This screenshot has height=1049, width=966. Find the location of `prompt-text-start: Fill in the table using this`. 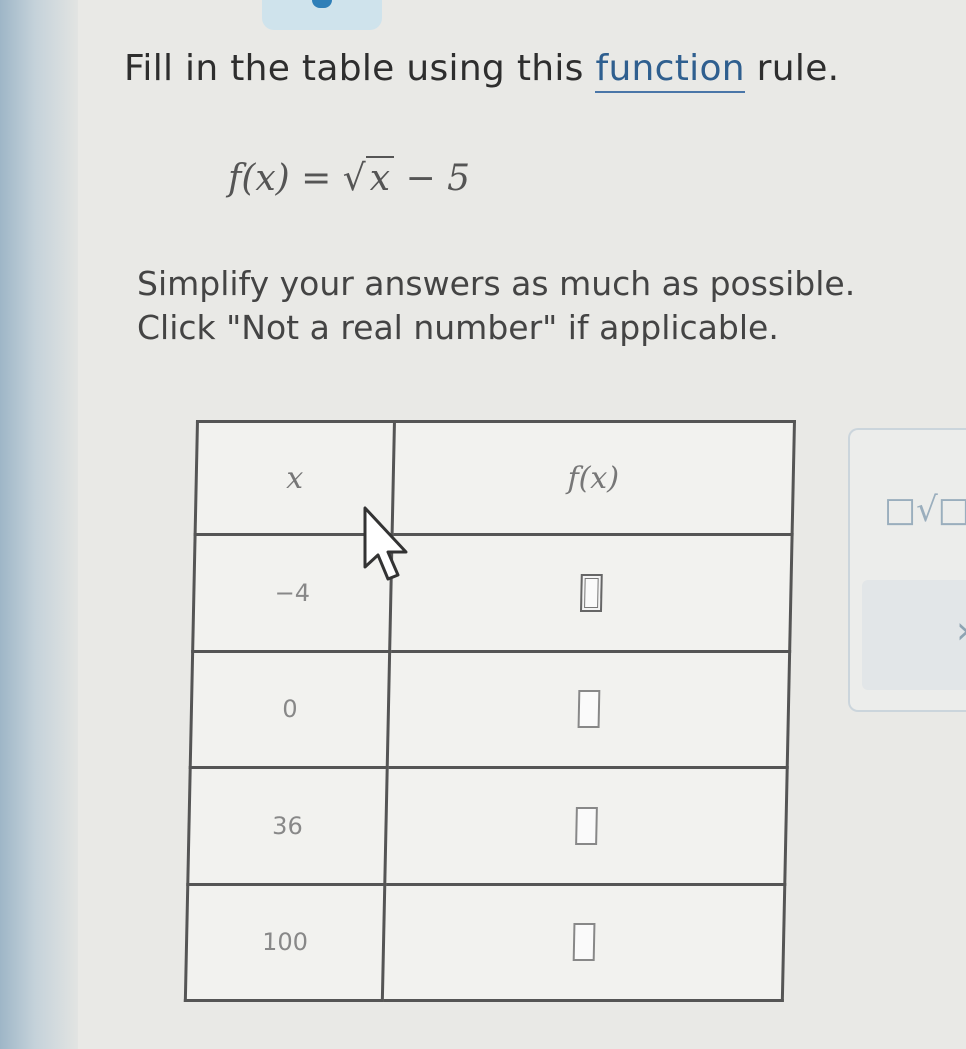

prompt-text-start: Fill in the table using this is located at coordinates (360, 68).